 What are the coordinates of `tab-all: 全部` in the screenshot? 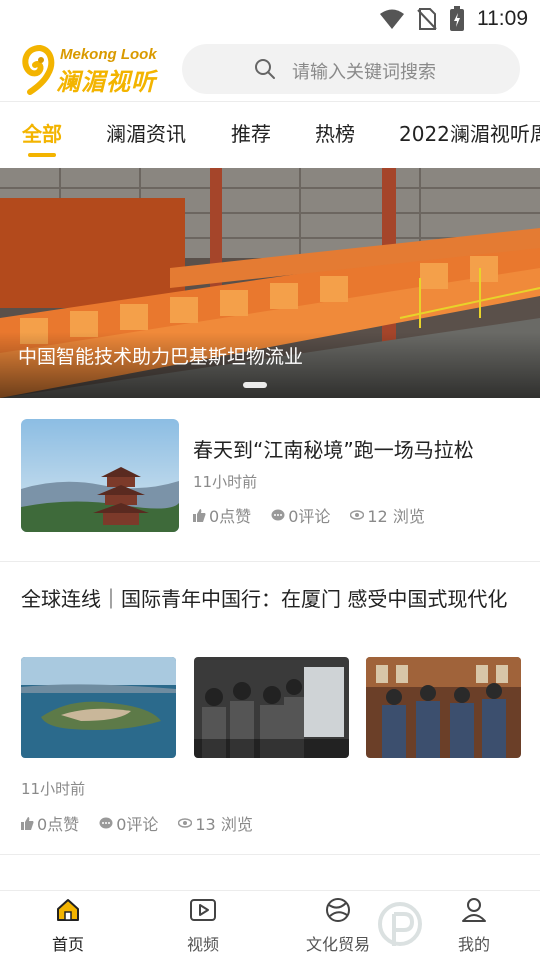 It's located at (42, 132).